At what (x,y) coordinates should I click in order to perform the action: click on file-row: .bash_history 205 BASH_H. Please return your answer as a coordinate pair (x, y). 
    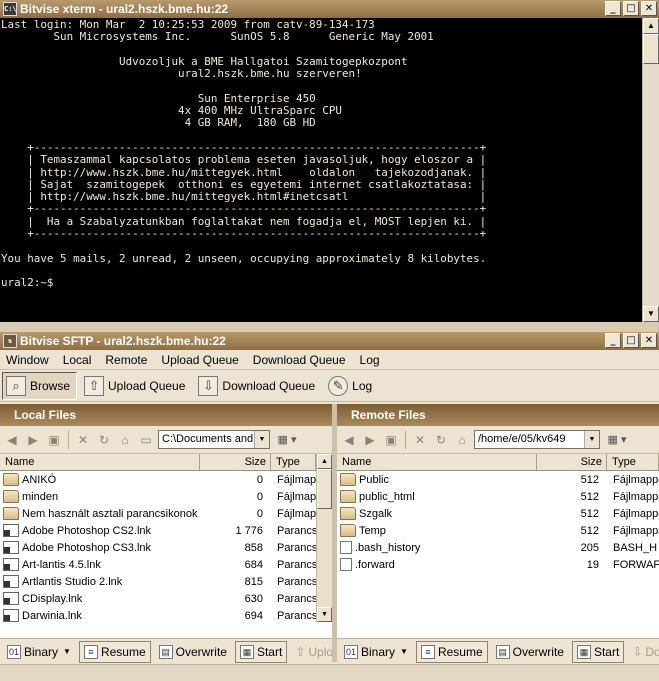
    Looking at the image, I should click on (498, 547).